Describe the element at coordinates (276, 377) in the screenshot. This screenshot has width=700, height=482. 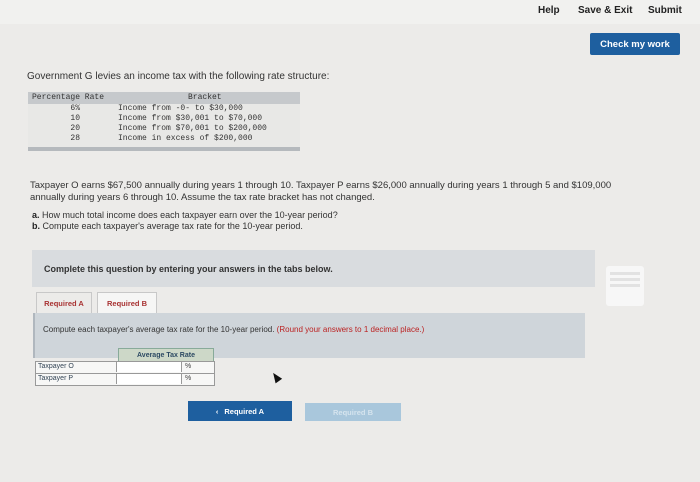
I see `mouse-cursor-icon` at that location.